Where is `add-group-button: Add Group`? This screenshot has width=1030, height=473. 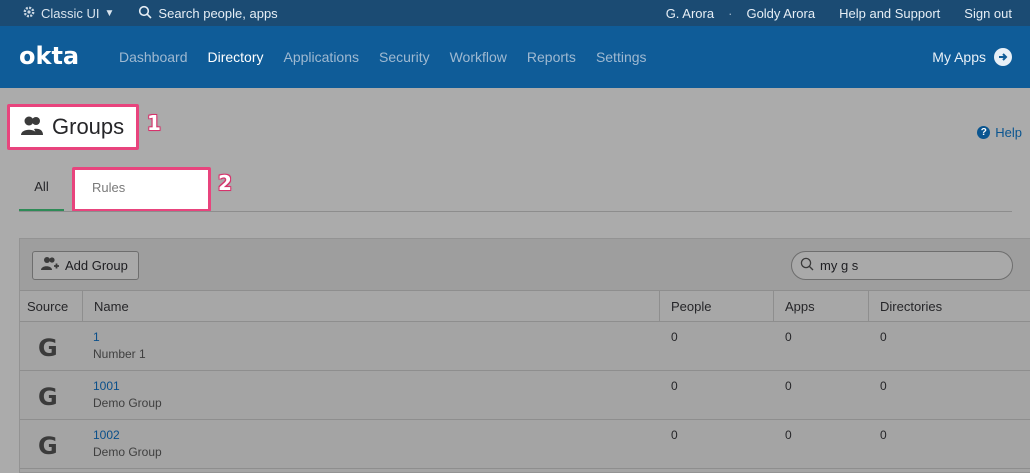
add-group-button: Add Group is located at coordinates (85, 265).